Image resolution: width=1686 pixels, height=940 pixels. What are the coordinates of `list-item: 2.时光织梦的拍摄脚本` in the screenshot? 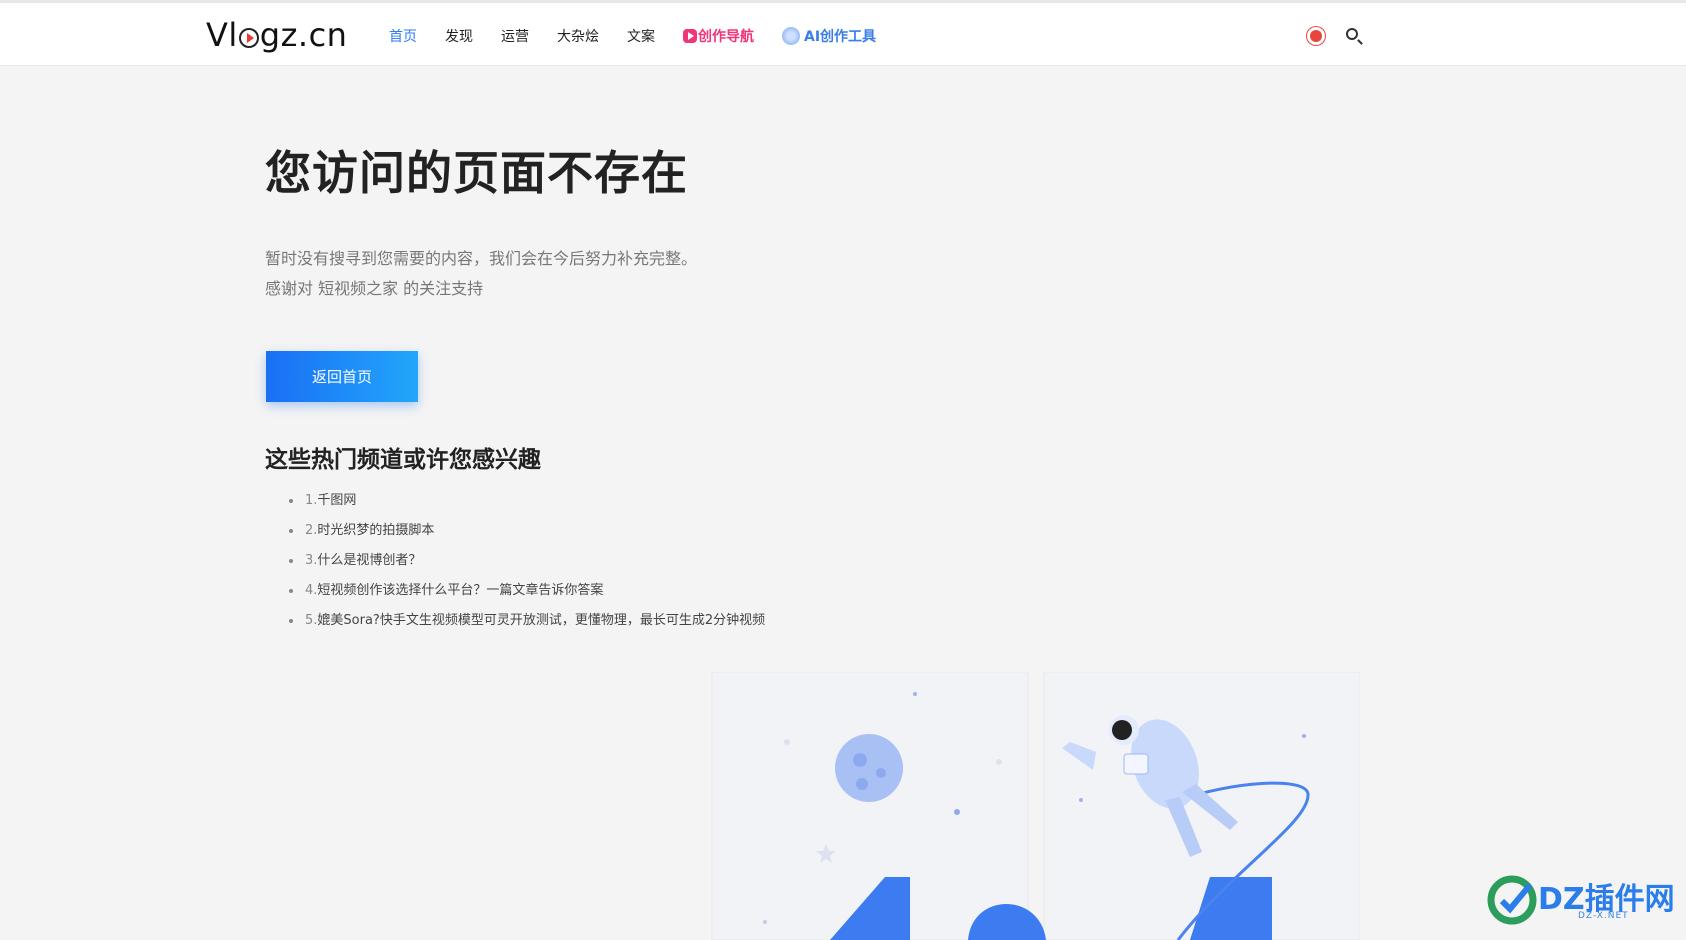 It's located at (527, 531).